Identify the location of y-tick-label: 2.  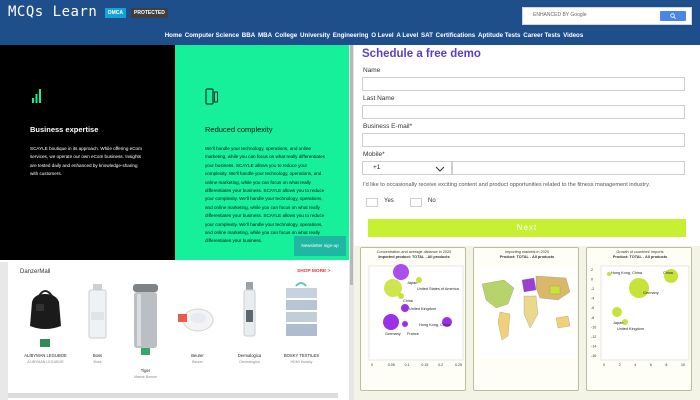
(592, 270).